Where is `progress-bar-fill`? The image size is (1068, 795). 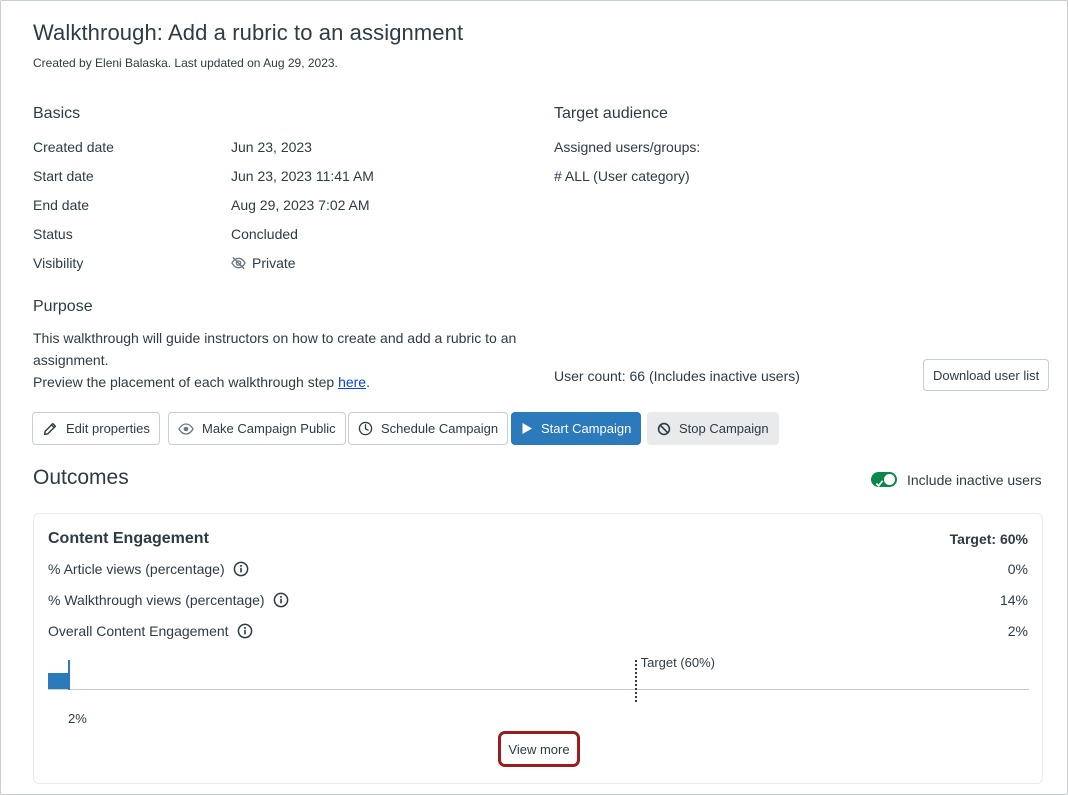 progress-bar-fill is located at coordinates (58, 681).